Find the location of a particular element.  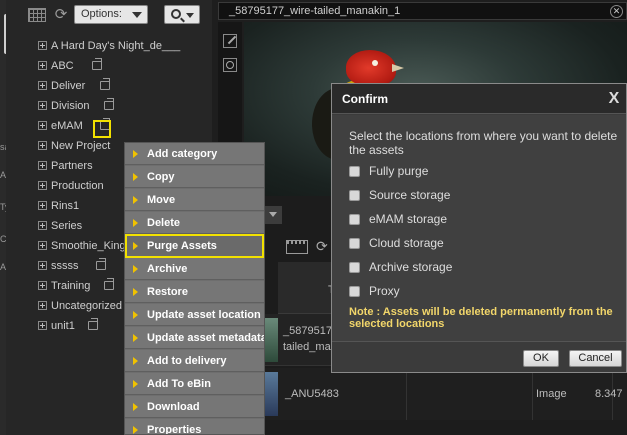

menu-item-delete: Delete is located at coordinates (194, 223).